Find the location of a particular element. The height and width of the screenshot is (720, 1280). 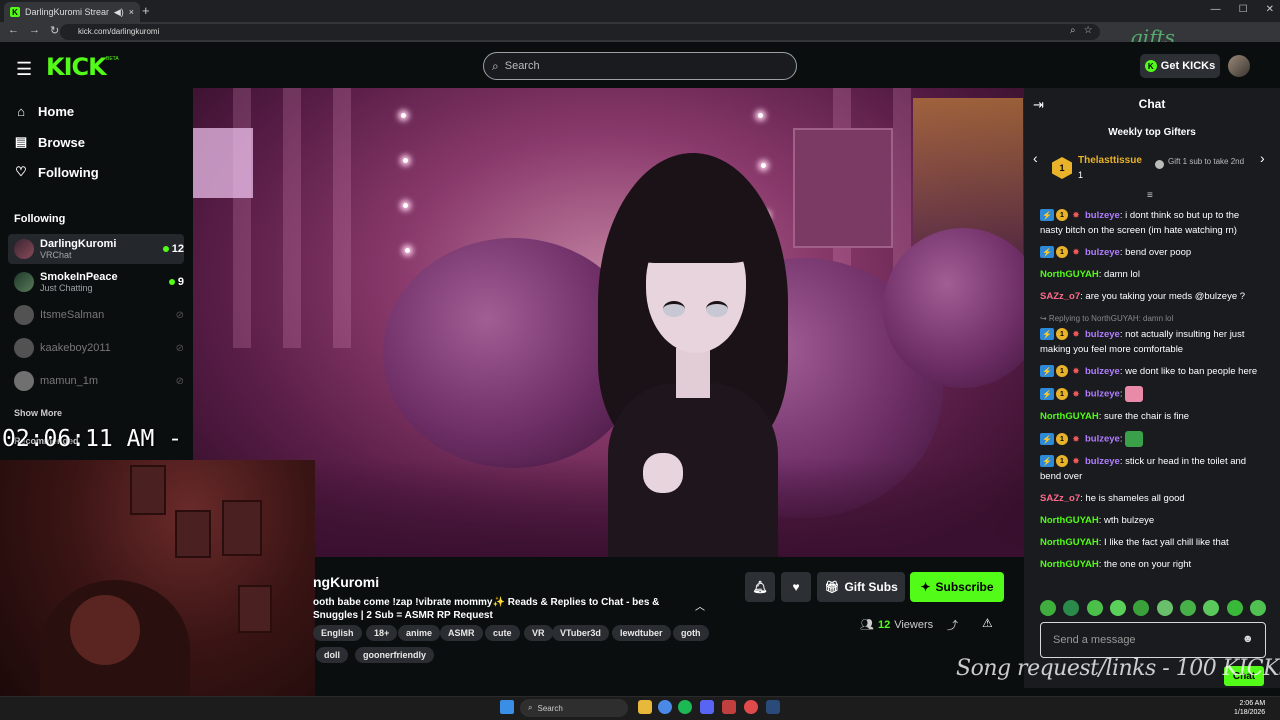

maximize-icon: ☐ is located at coordinates (1243, 9).